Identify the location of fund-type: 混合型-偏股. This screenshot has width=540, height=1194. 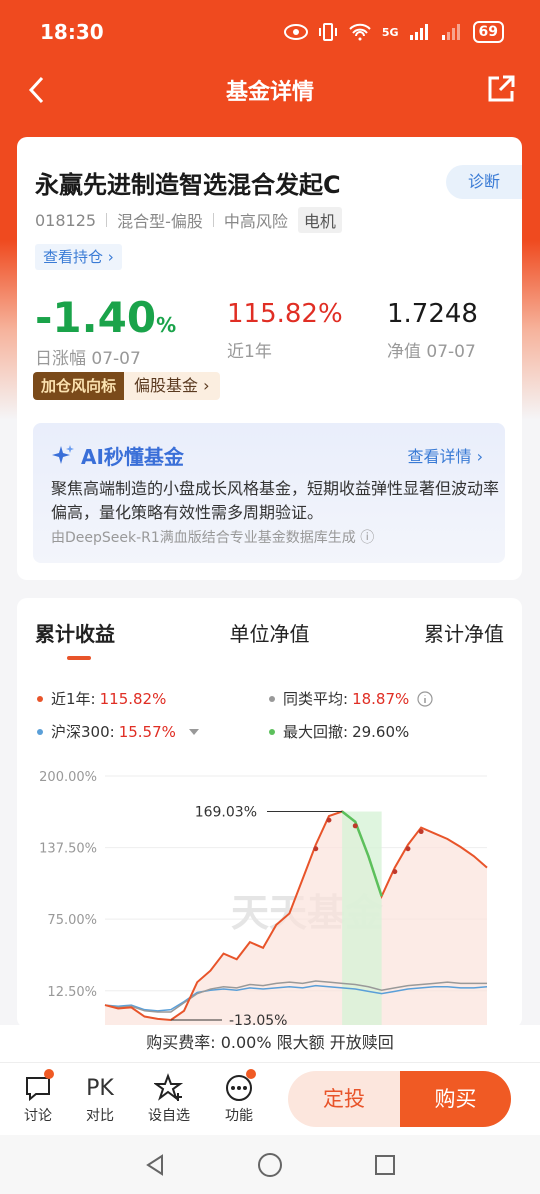
(160, 221).